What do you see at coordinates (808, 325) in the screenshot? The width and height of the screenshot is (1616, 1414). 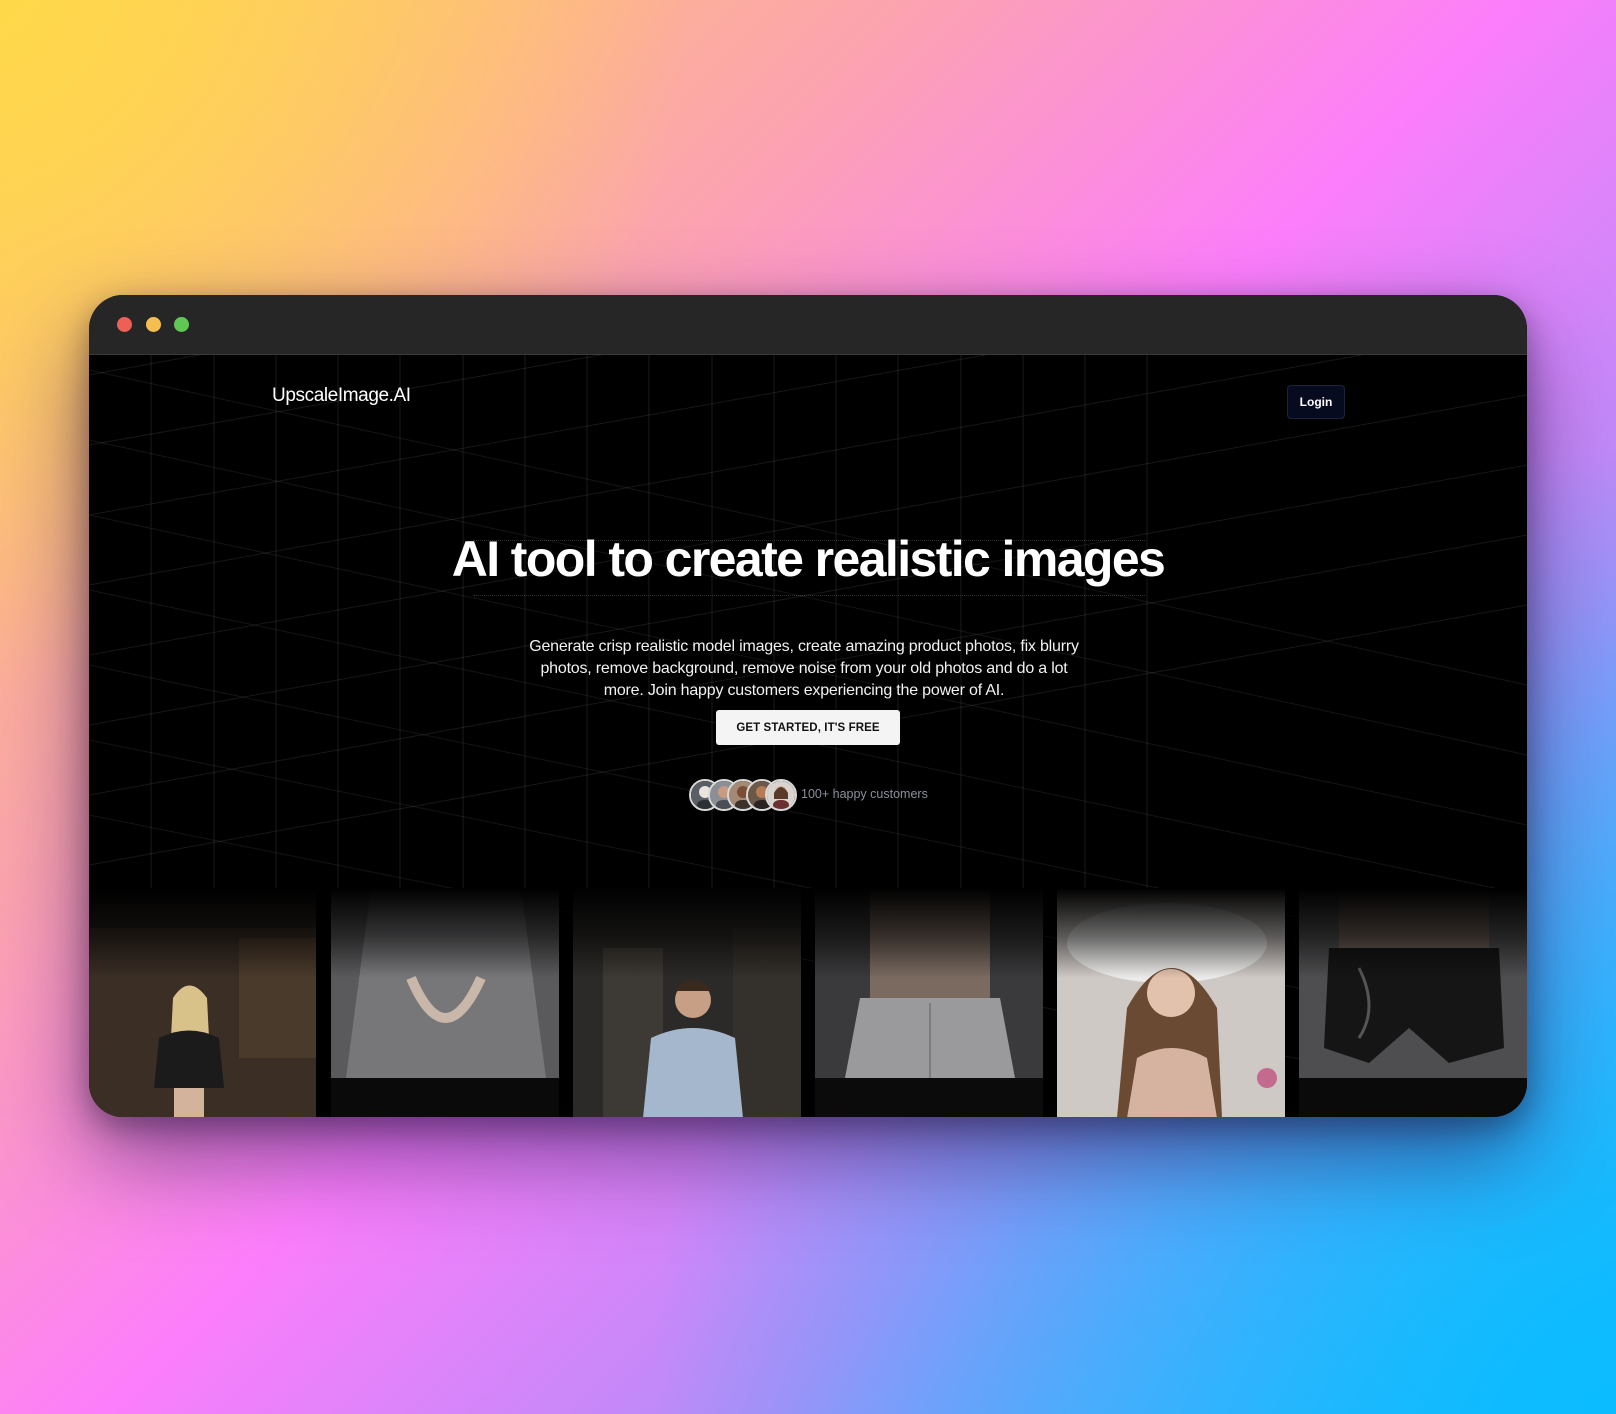 I see `window-titlebar` at bounding box center [808, 325].